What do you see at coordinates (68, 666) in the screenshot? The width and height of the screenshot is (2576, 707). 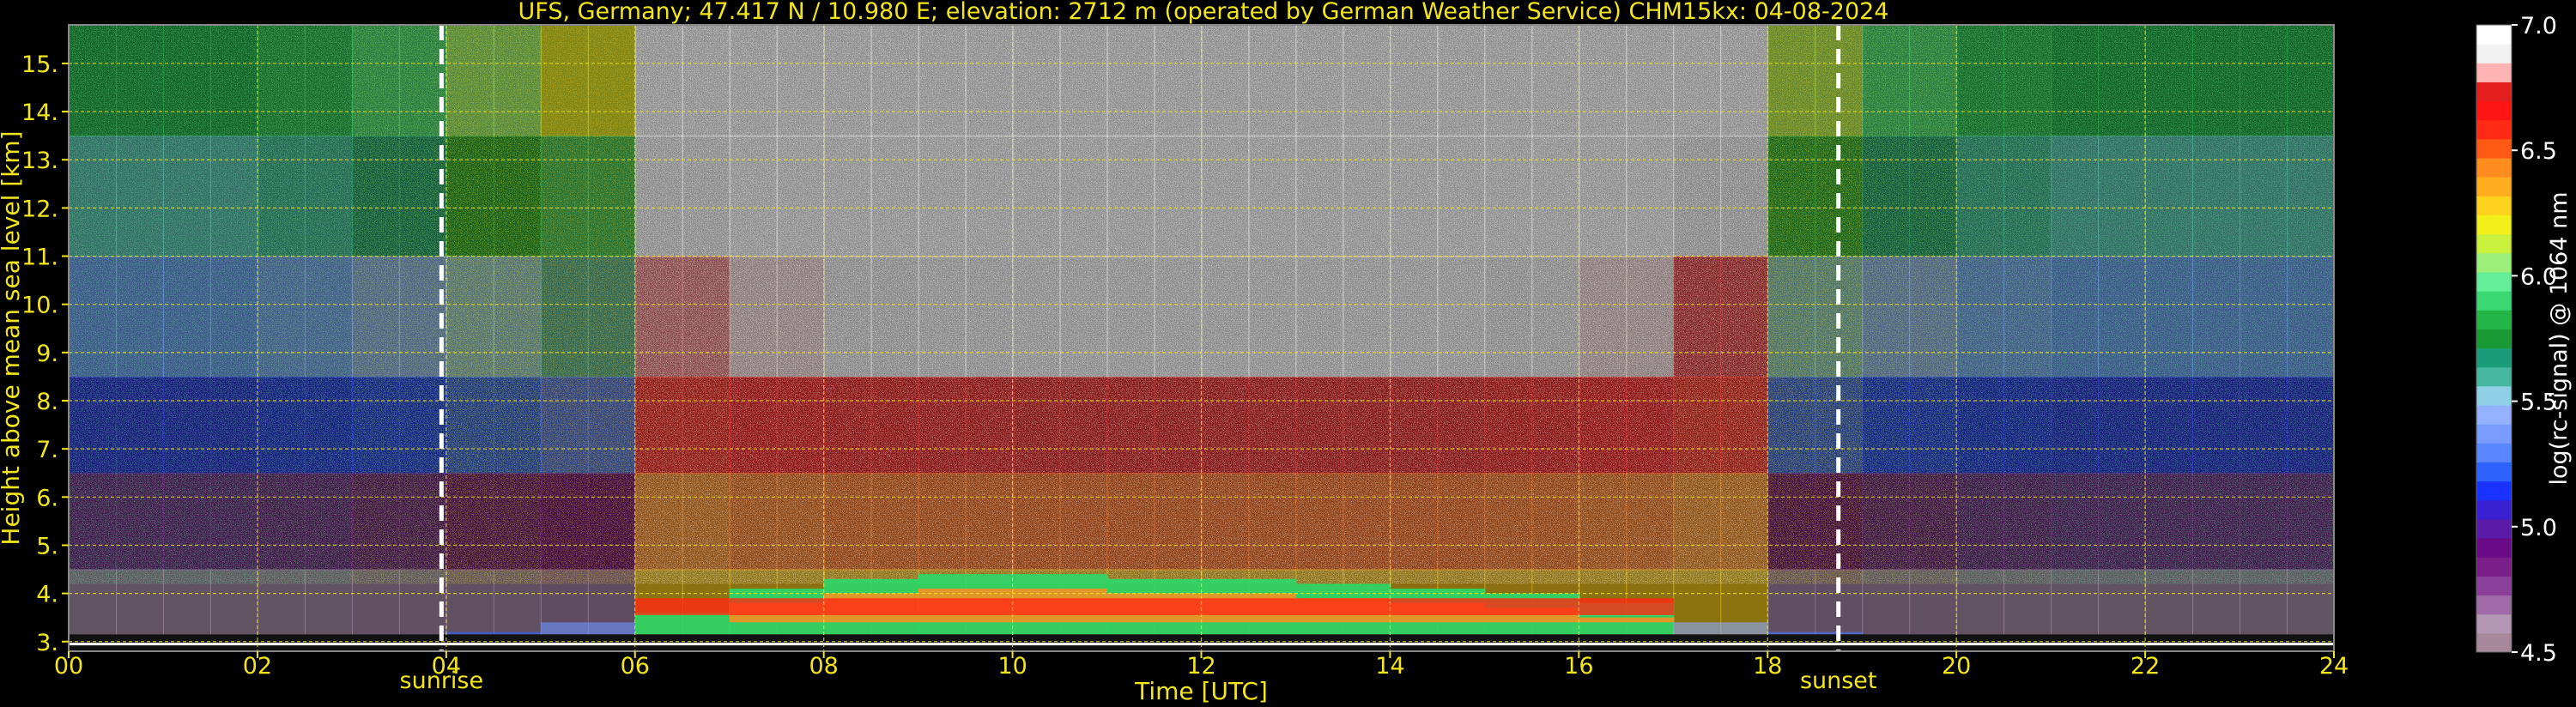 I see `x-tick-label: 00` at bounding box center [68, 666].